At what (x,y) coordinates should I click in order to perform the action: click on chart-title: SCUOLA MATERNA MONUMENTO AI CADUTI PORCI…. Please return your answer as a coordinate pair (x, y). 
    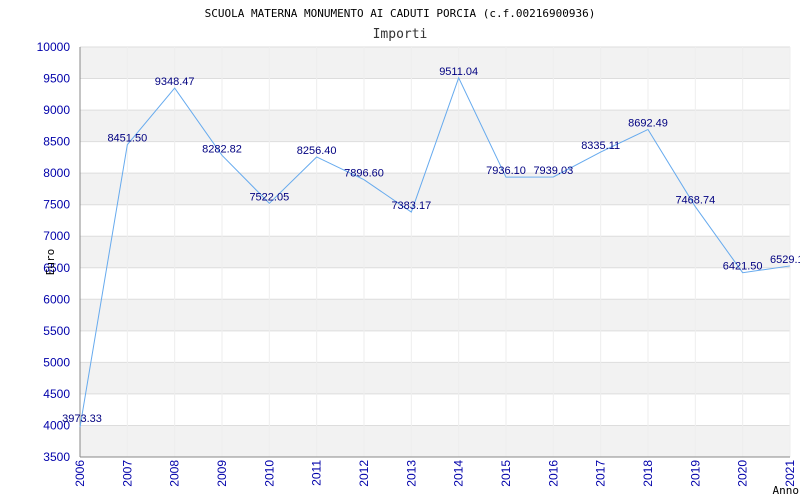
    Looking at the image, I should click on (400, 13).